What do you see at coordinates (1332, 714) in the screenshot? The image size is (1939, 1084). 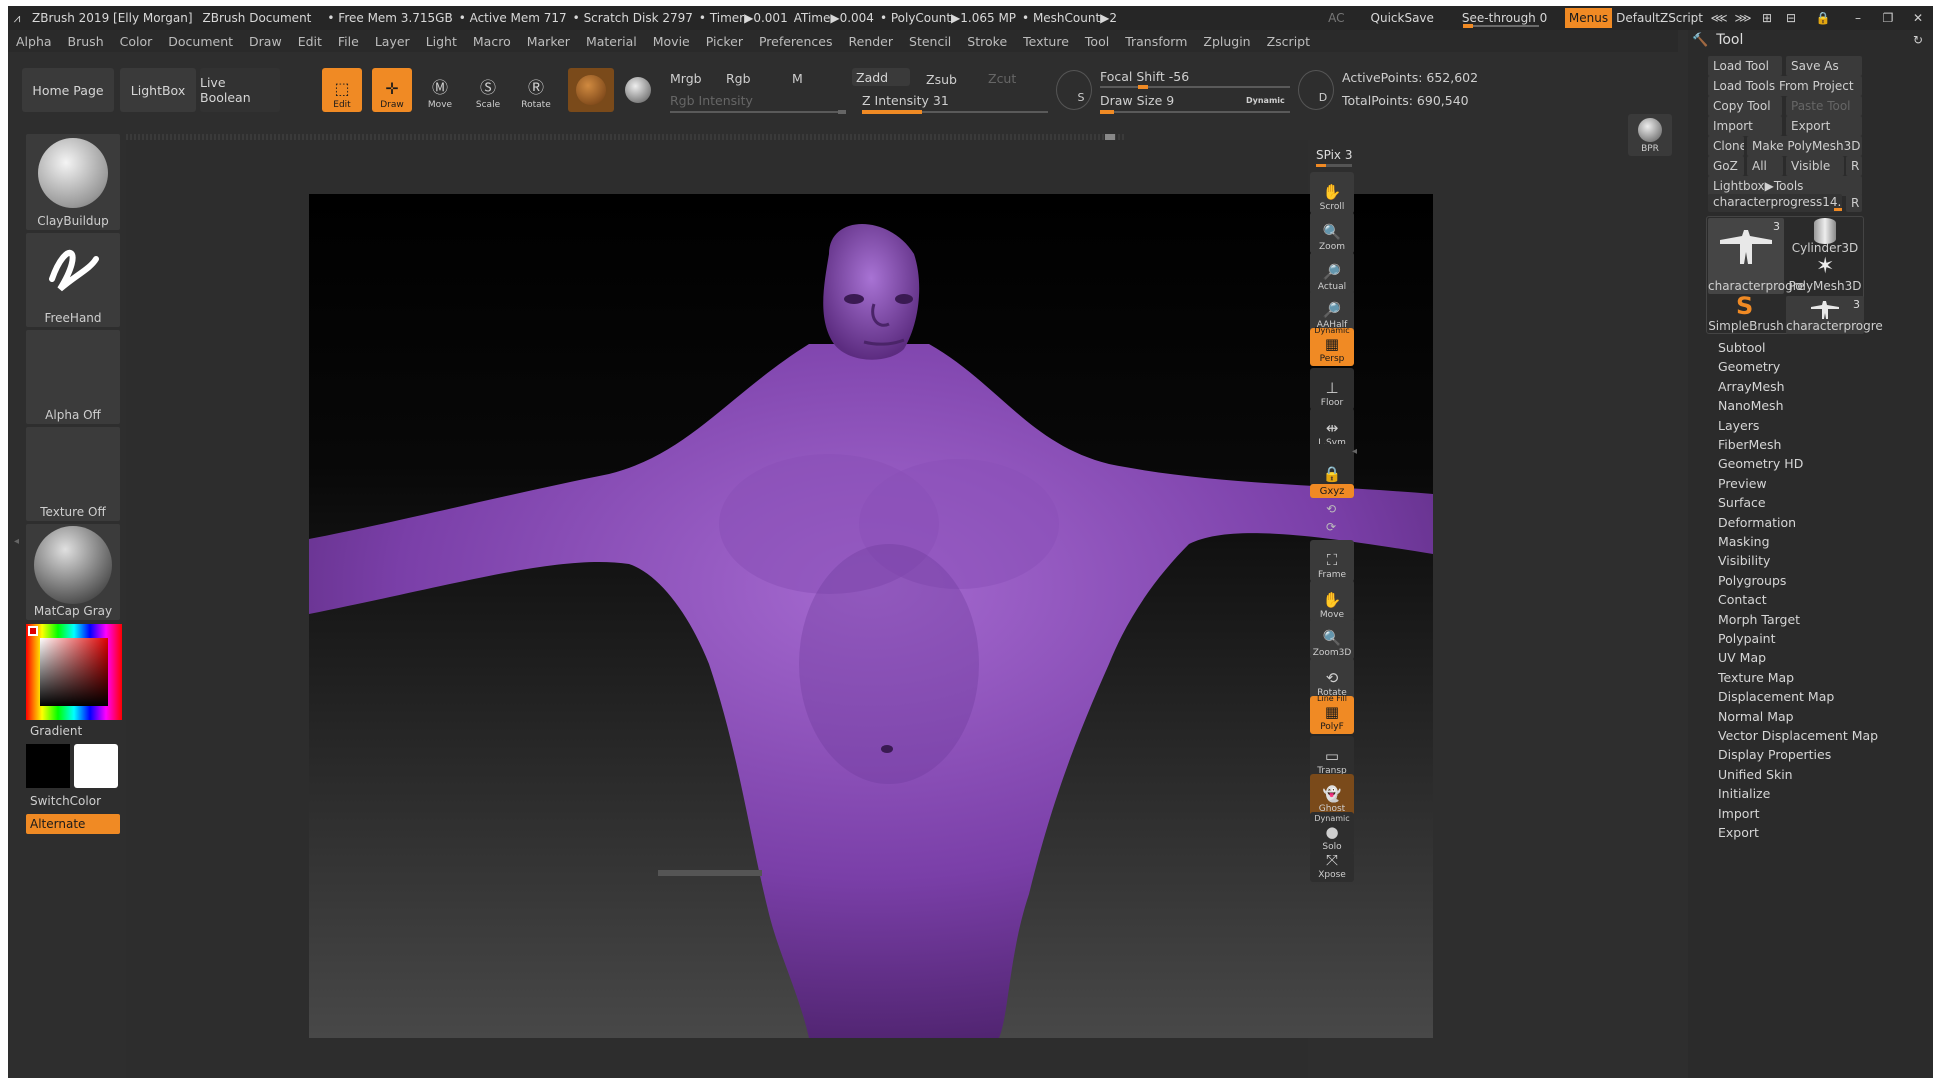 I see `polyf-button: Line Fill ▦ PolyF` at bounding box center [1332, 714].